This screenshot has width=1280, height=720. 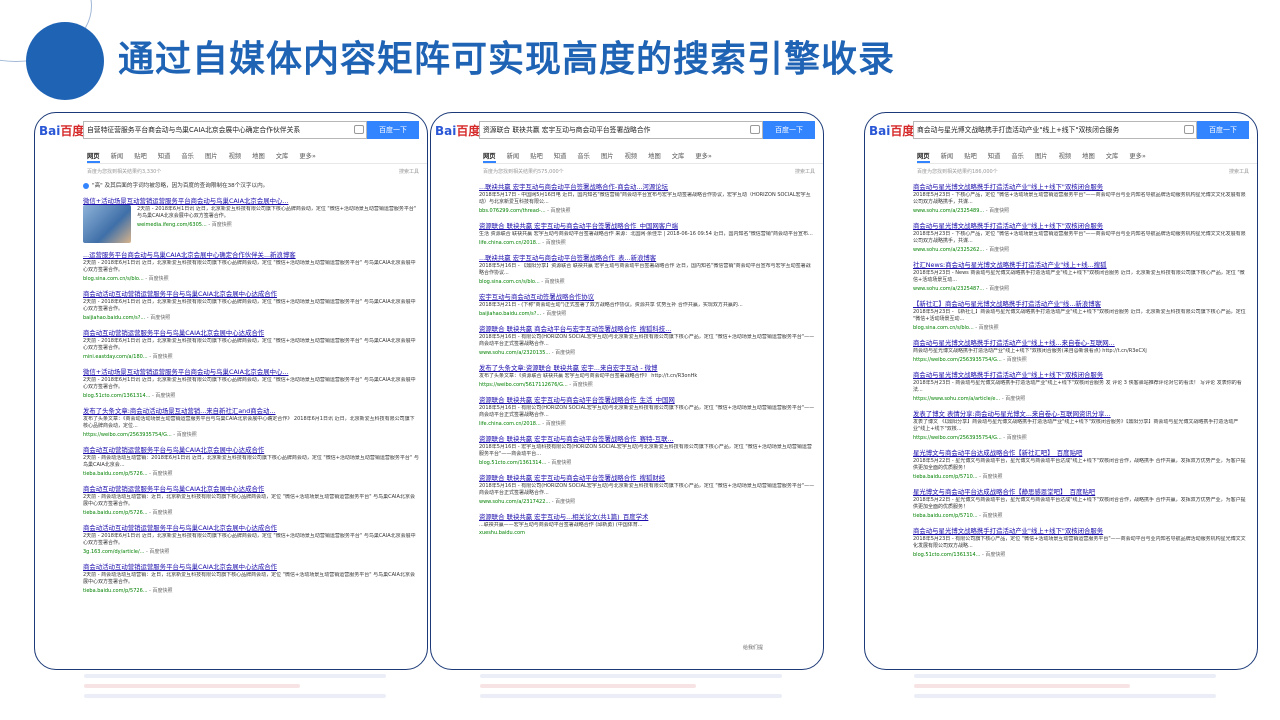 What do you see at coordinates (225, 130) in the screenshot?
I see `search-input: 自营特征营服务平台商会动与鸟巢CAIA北京会展中心确定合作伙伴关系` at bounding box center [225, 130].